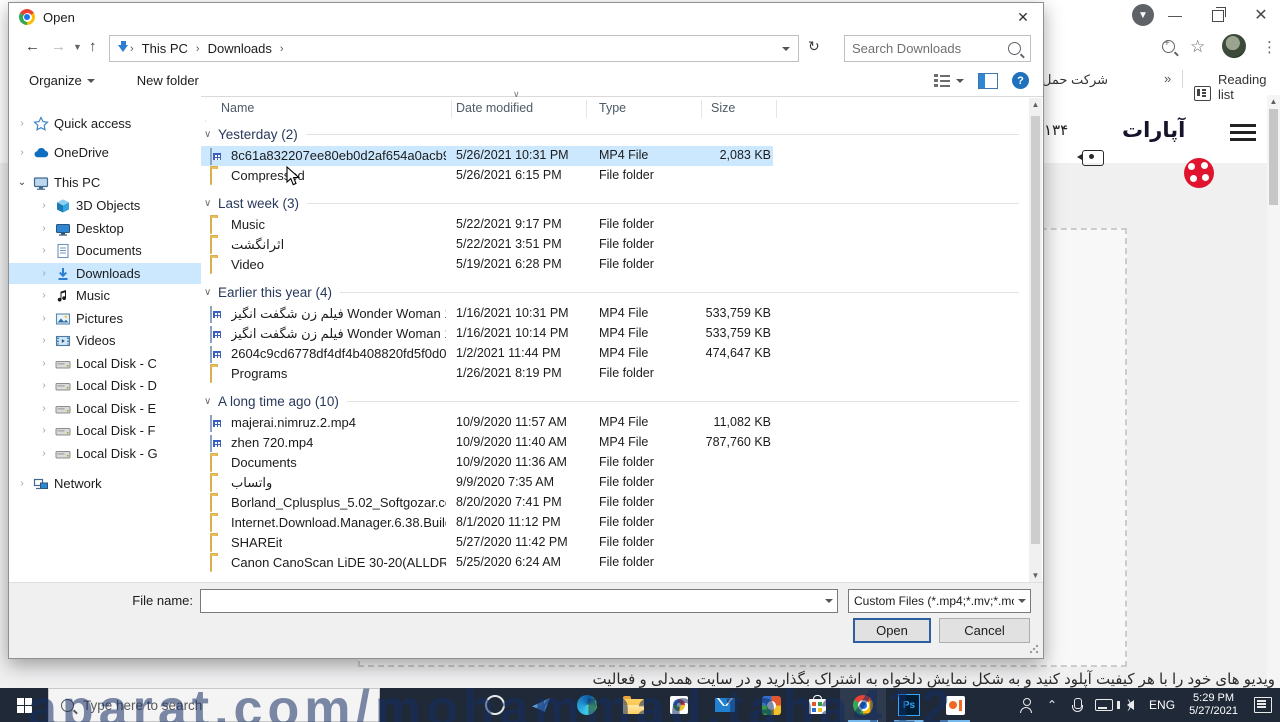  I want to click on sidebar-item-onedrive: › OneDrive, so click(105, 152).